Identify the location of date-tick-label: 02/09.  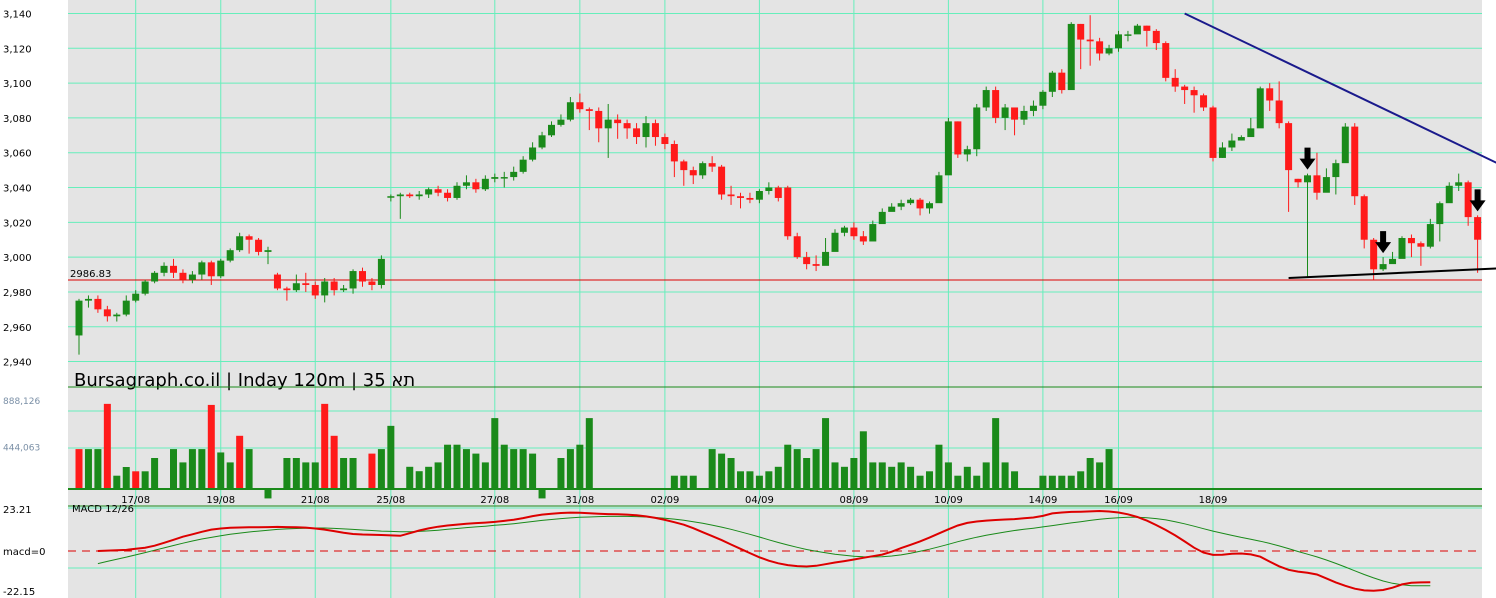
(664, 500).